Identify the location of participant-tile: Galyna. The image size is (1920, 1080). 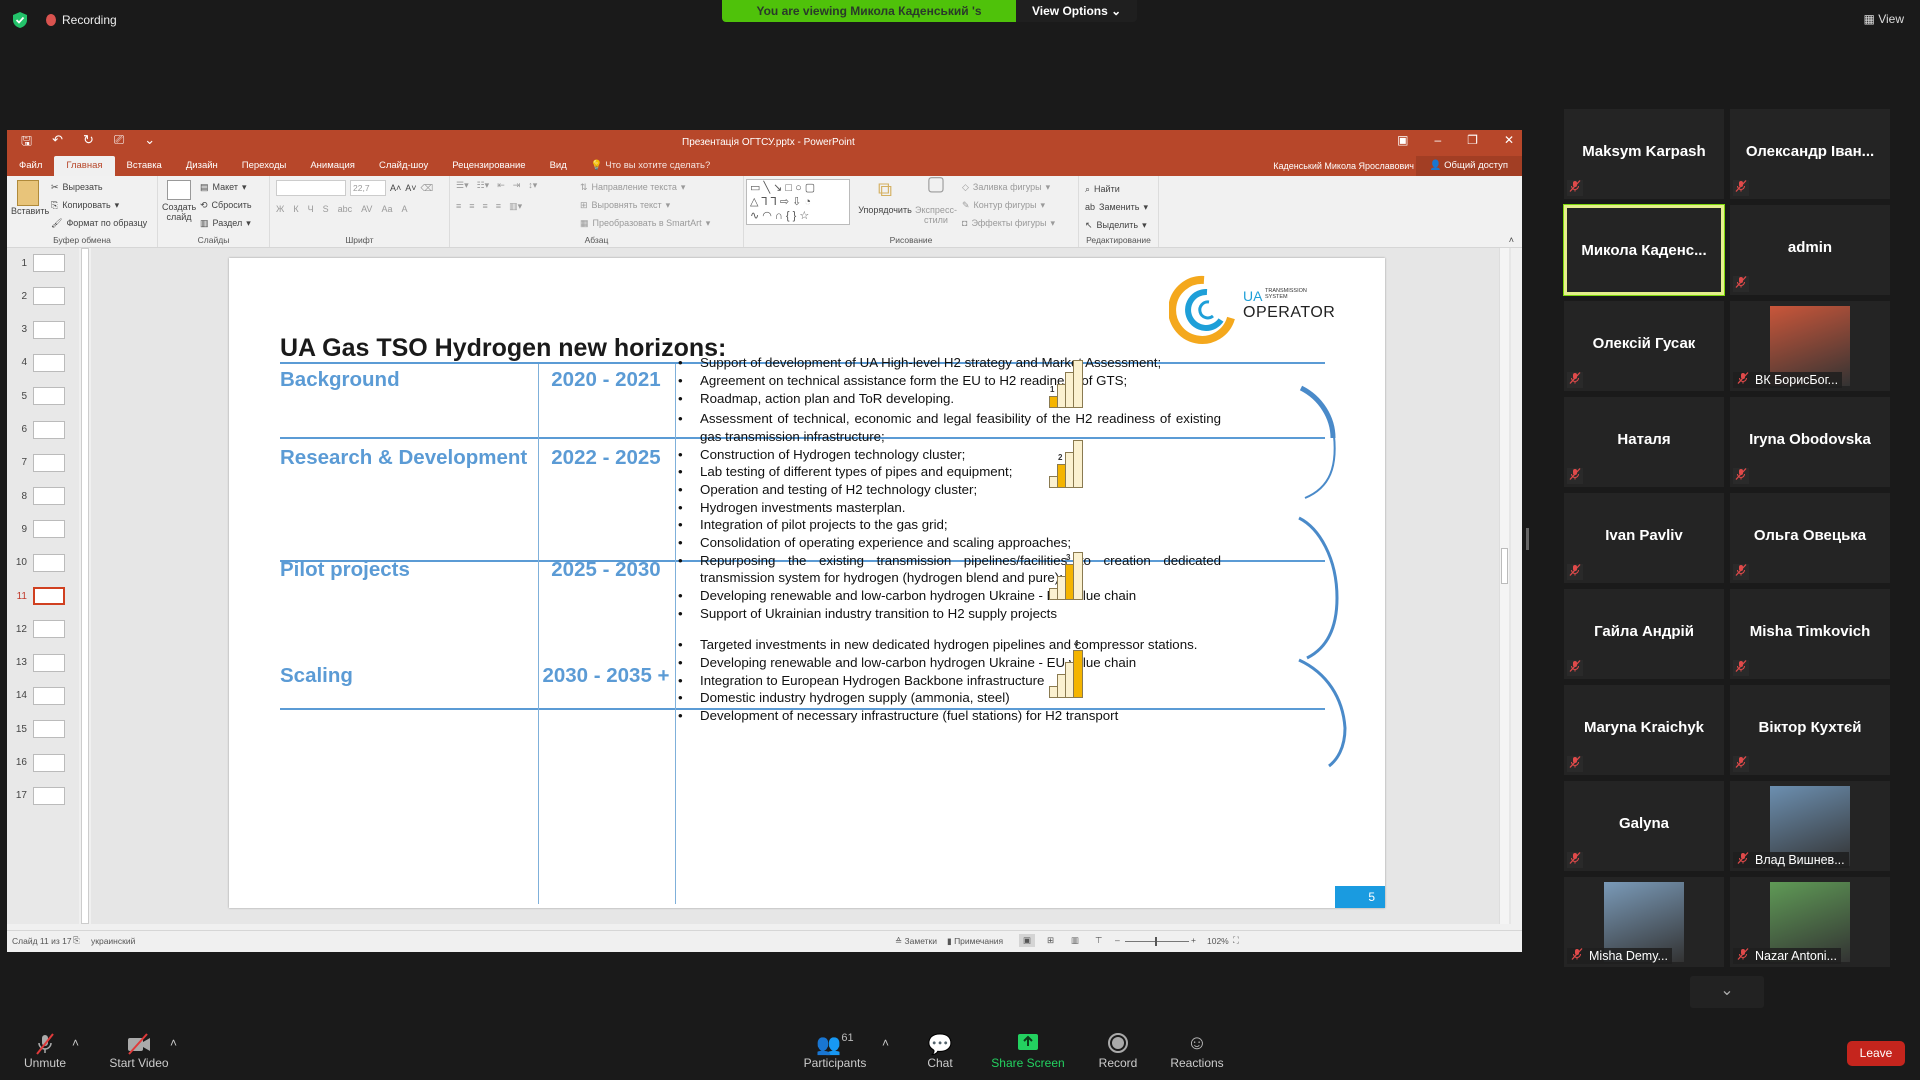
(1644, 826).